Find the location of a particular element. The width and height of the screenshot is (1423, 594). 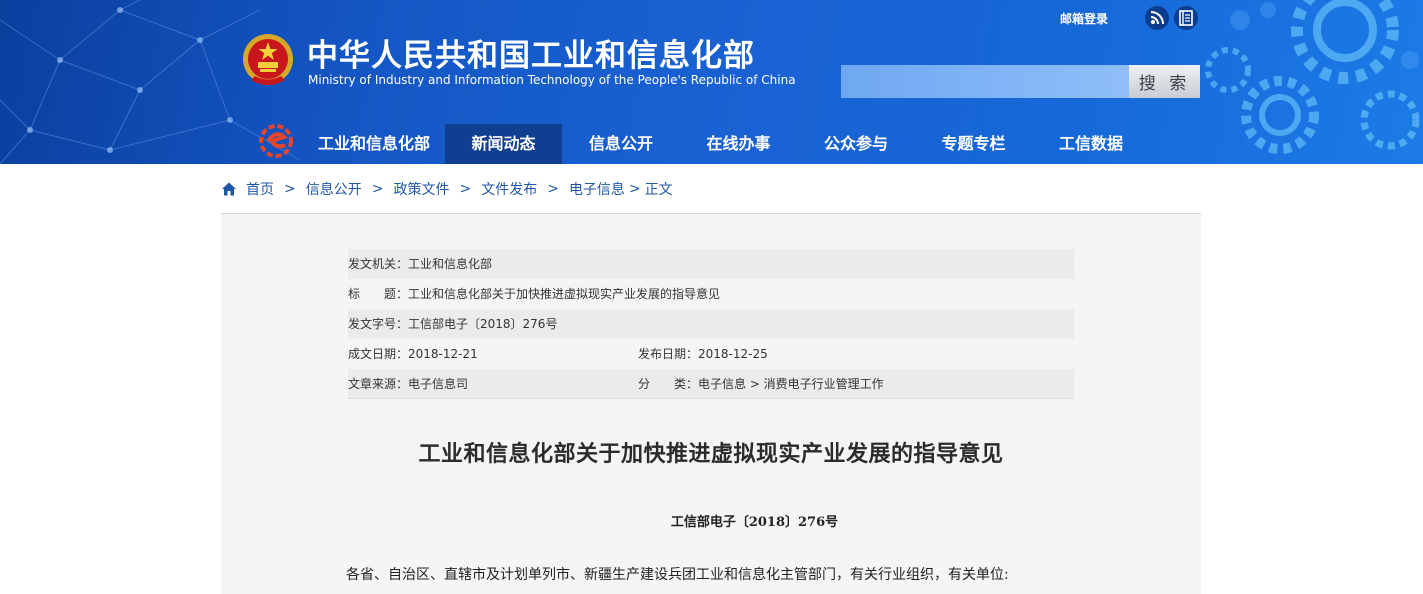

meta-value-created: 2018-12-21 is located at coordinates (443, 354).